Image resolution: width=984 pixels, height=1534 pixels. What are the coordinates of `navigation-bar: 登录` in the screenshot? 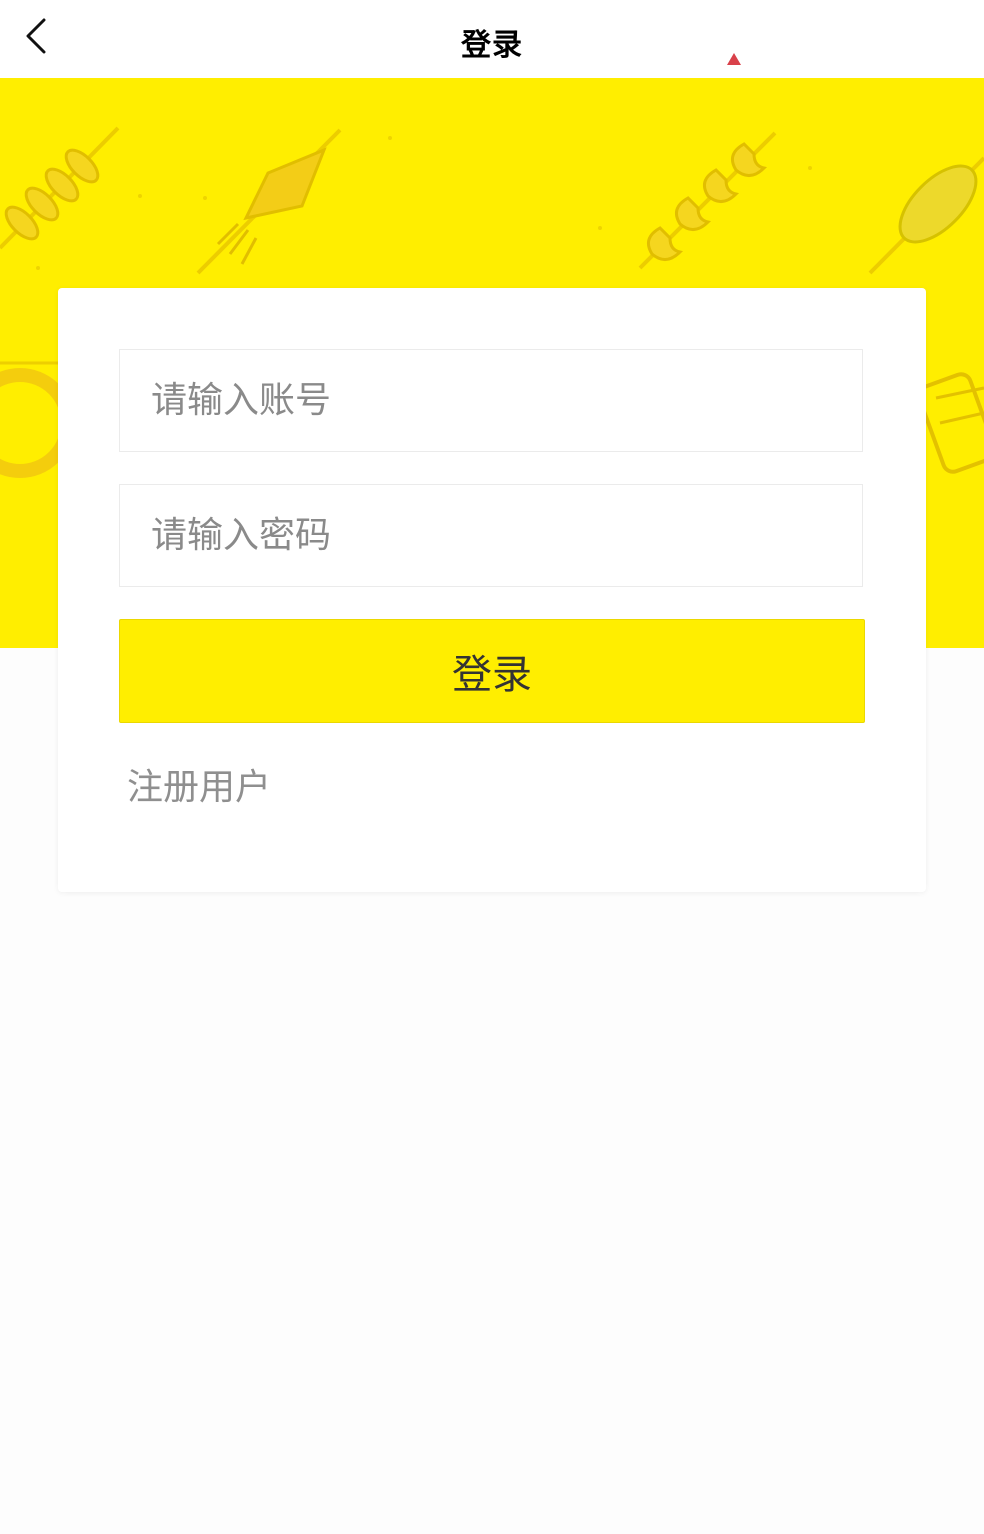 It's located at (492, 39).